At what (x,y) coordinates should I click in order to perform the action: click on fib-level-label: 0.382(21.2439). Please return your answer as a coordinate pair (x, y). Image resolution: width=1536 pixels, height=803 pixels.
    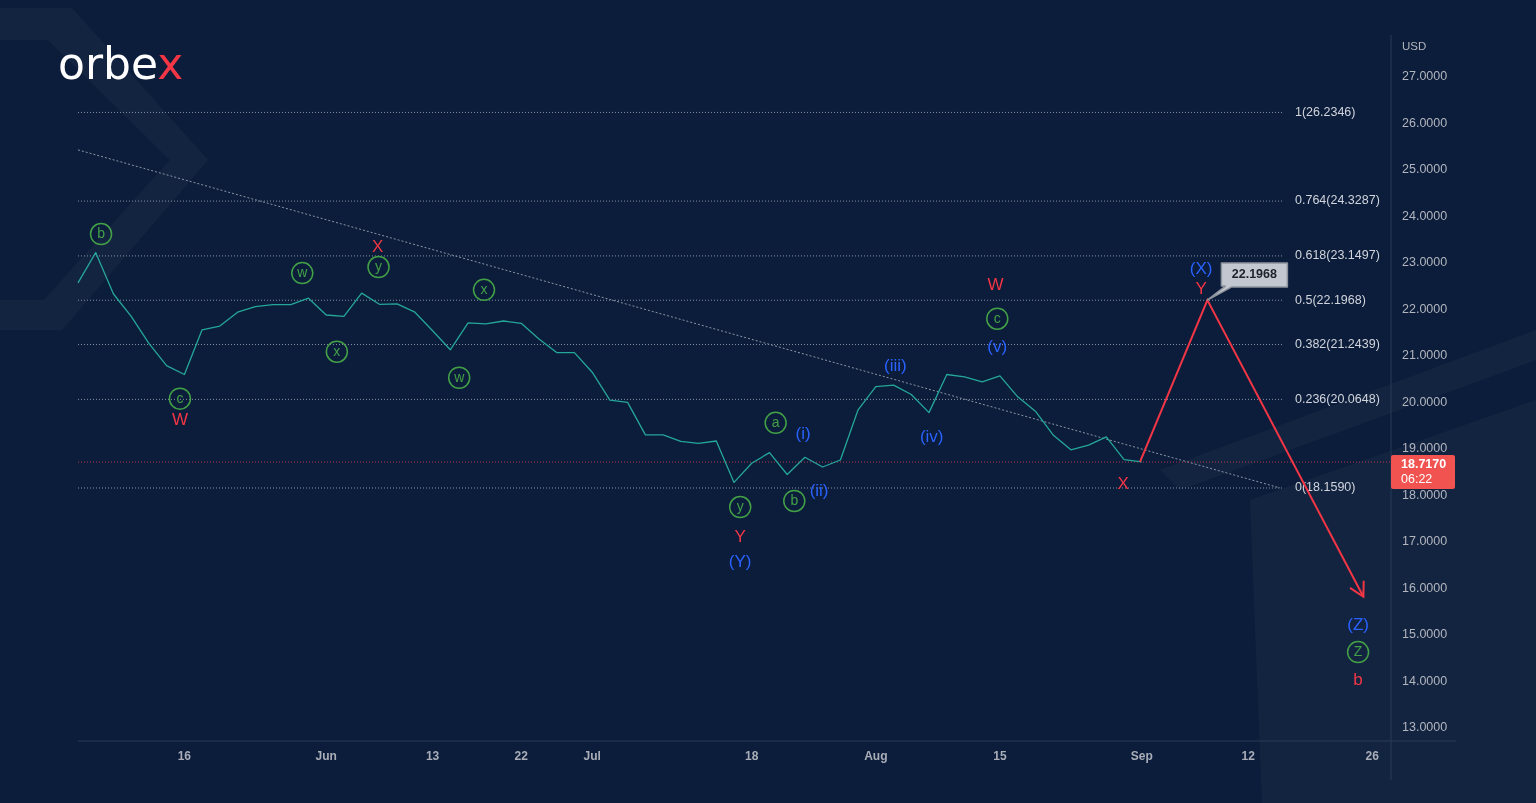
    Looking at the image, I should click on (1337, 343).